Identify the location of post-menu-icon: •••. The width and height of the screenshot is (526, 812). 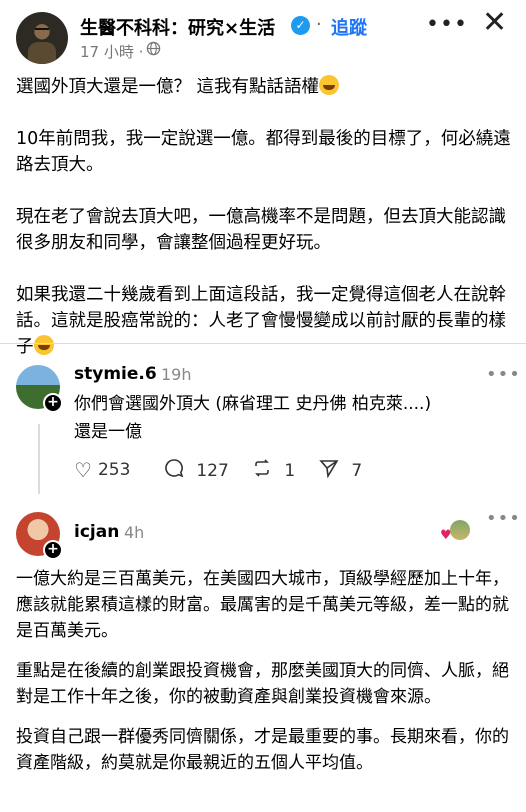
(447, 24).